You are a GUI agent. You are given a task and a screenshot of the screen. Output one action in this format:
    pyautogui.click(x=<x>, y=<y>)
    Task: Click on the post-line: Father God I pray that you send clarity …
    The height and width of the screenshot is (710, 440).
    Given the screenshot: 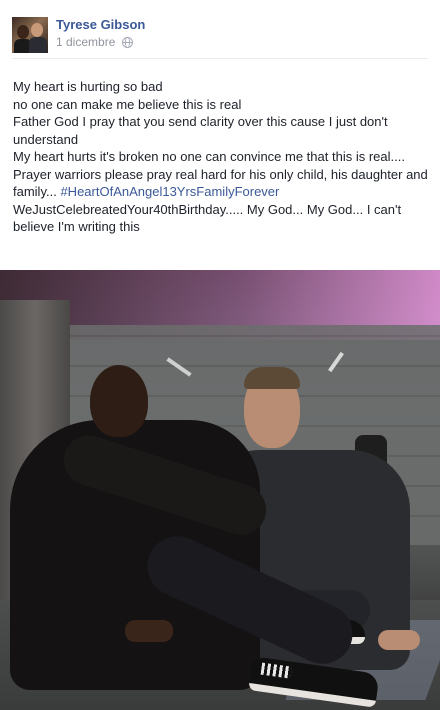 What is the action you would take?
    pyautogui.click(x=200, y=130)
    